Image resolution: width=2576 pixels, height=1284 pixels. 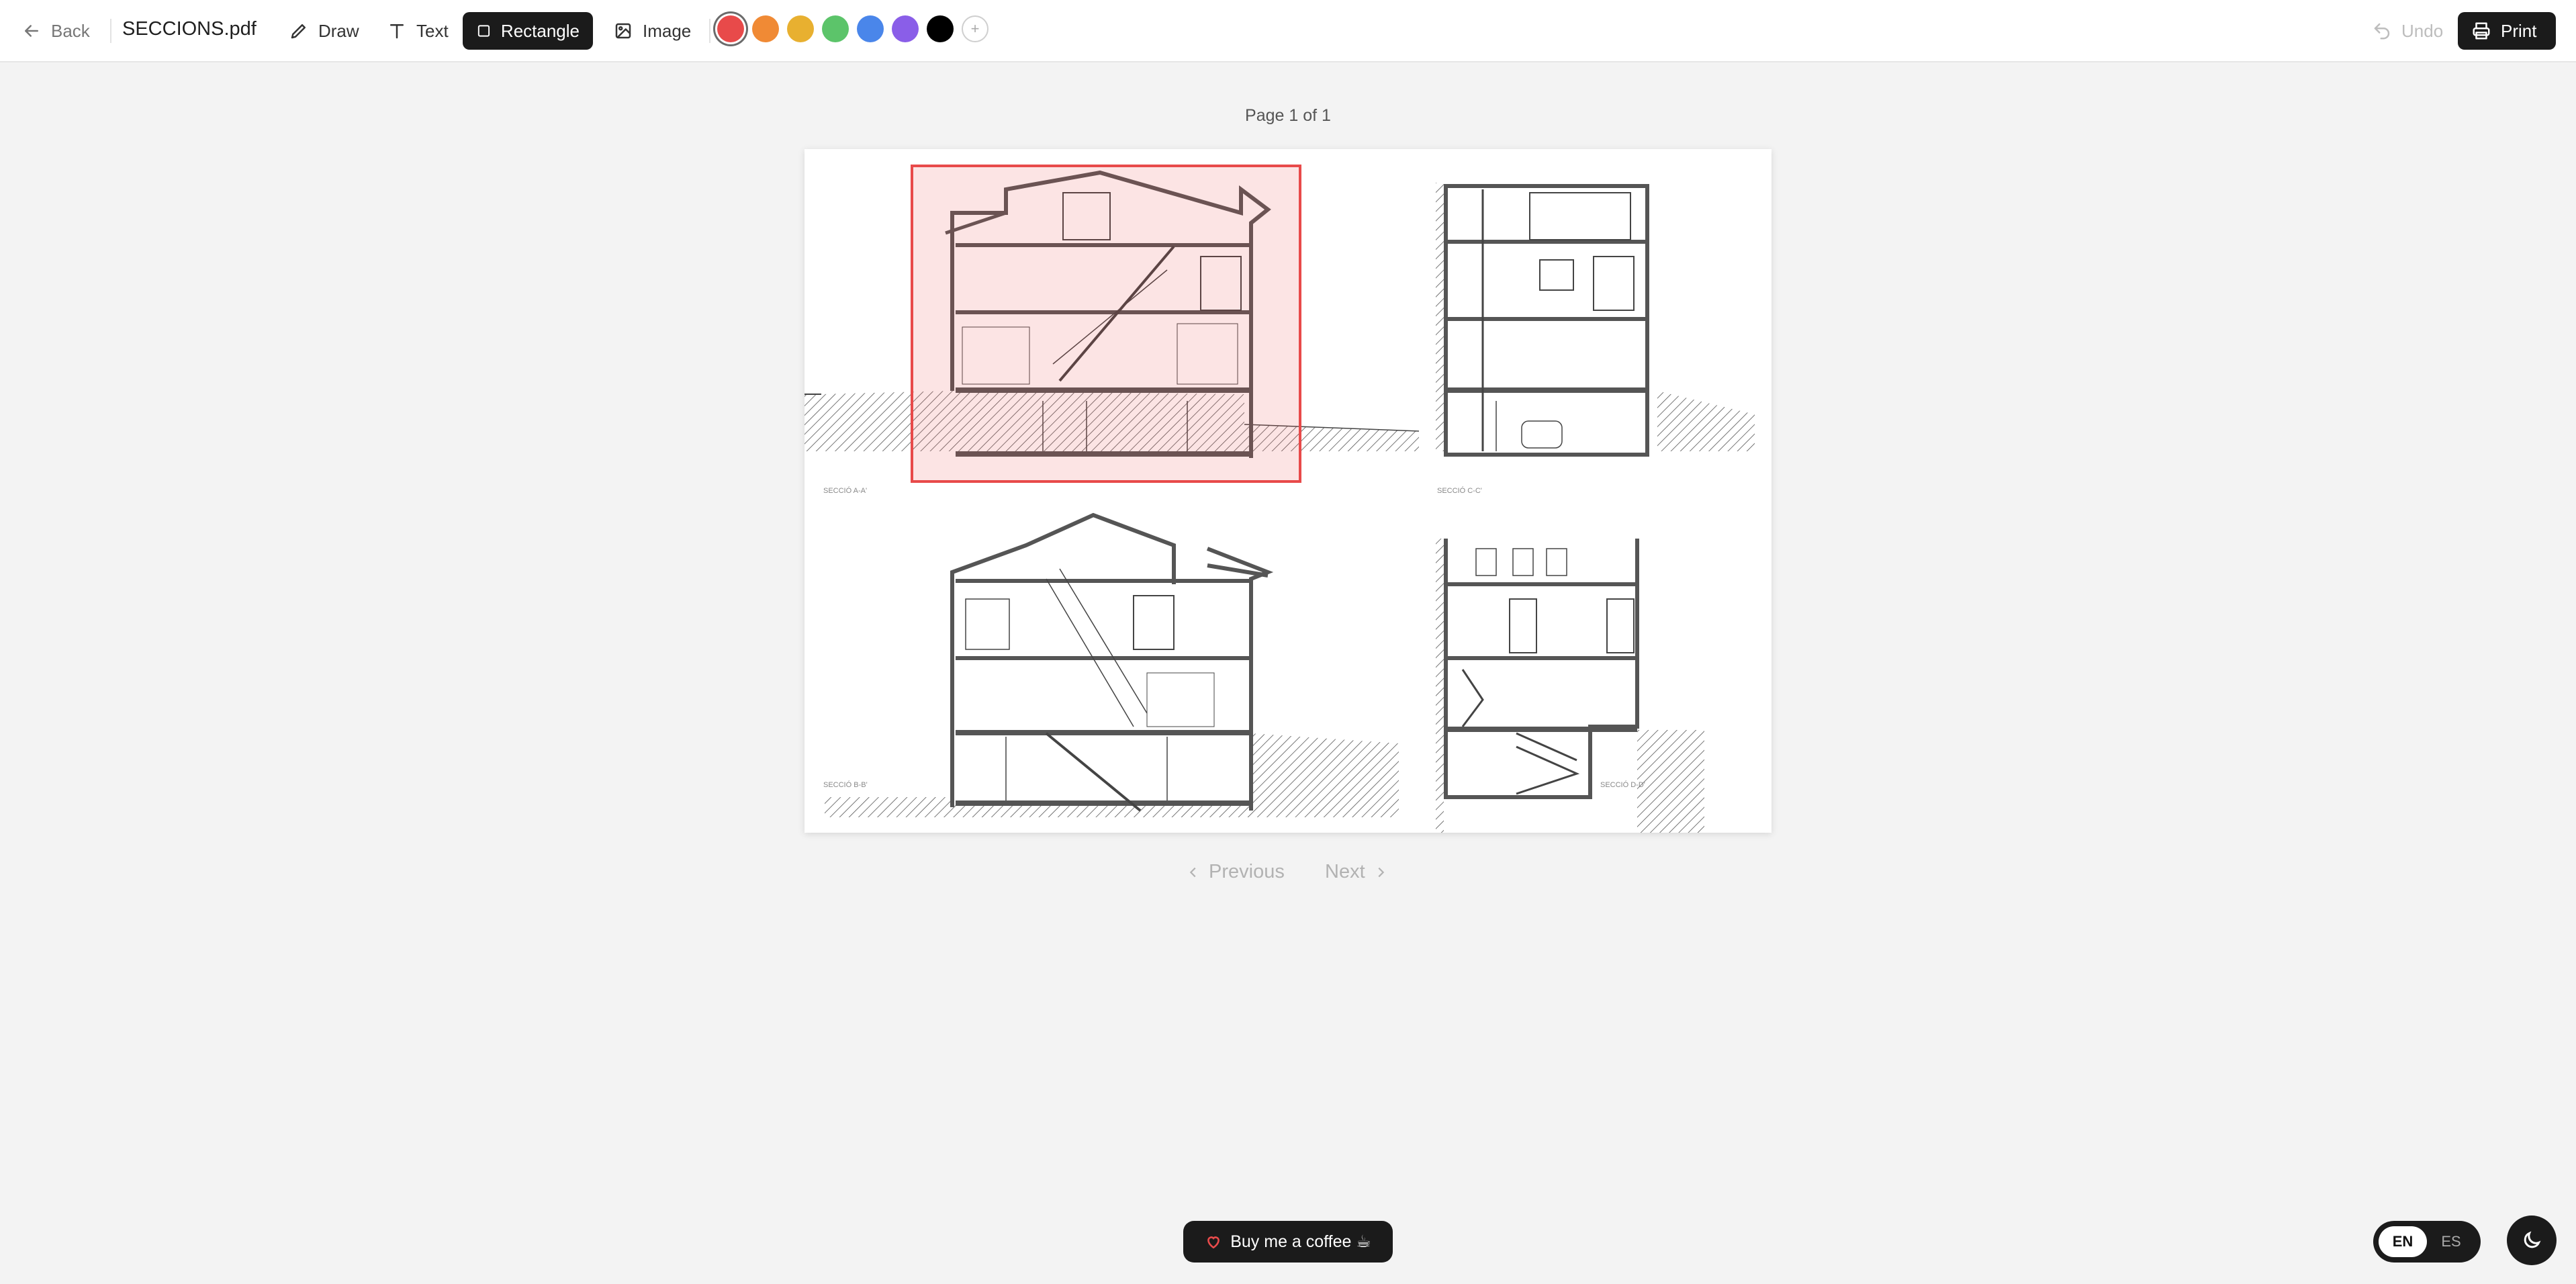 I want to click on coffee-label: Buy me a coffee ☕, so click(x=1300, y=1241).